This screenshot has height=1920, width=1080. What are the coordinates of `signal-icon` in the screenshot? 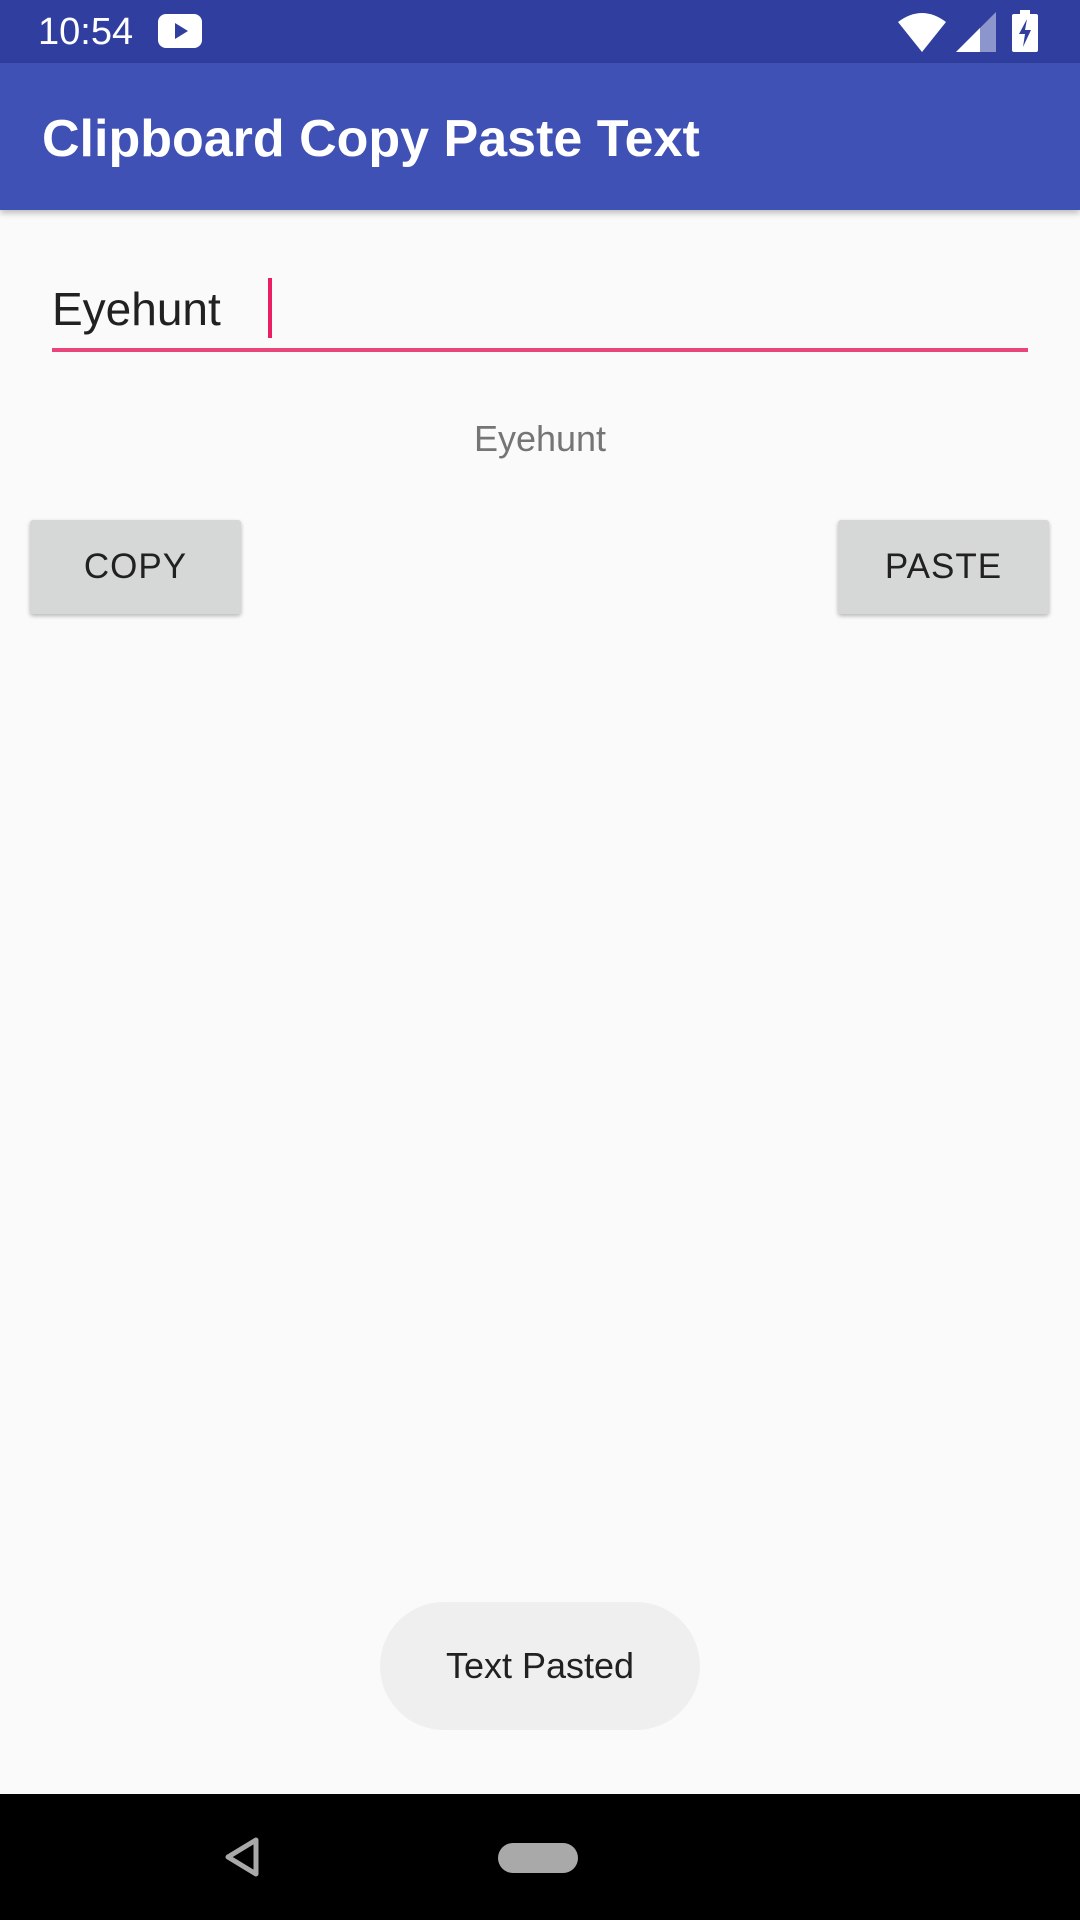 It's located at (976, 32).